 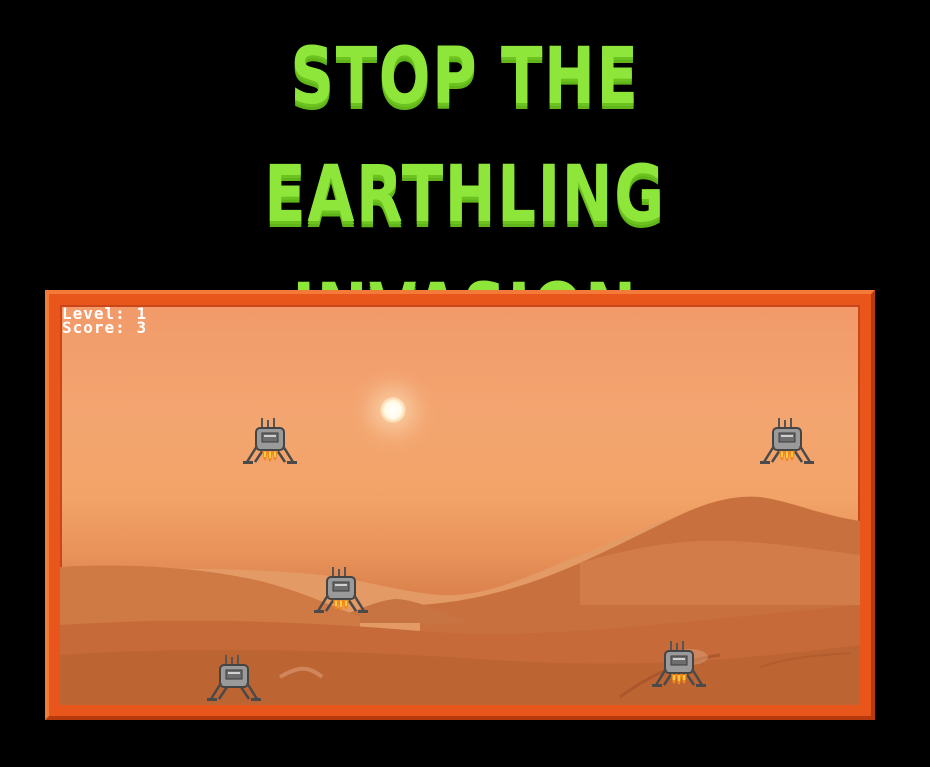 What do you see at coordinates (393, 410) in the screenshot?
I see `sun-icon` at bounding box center [393, 410].